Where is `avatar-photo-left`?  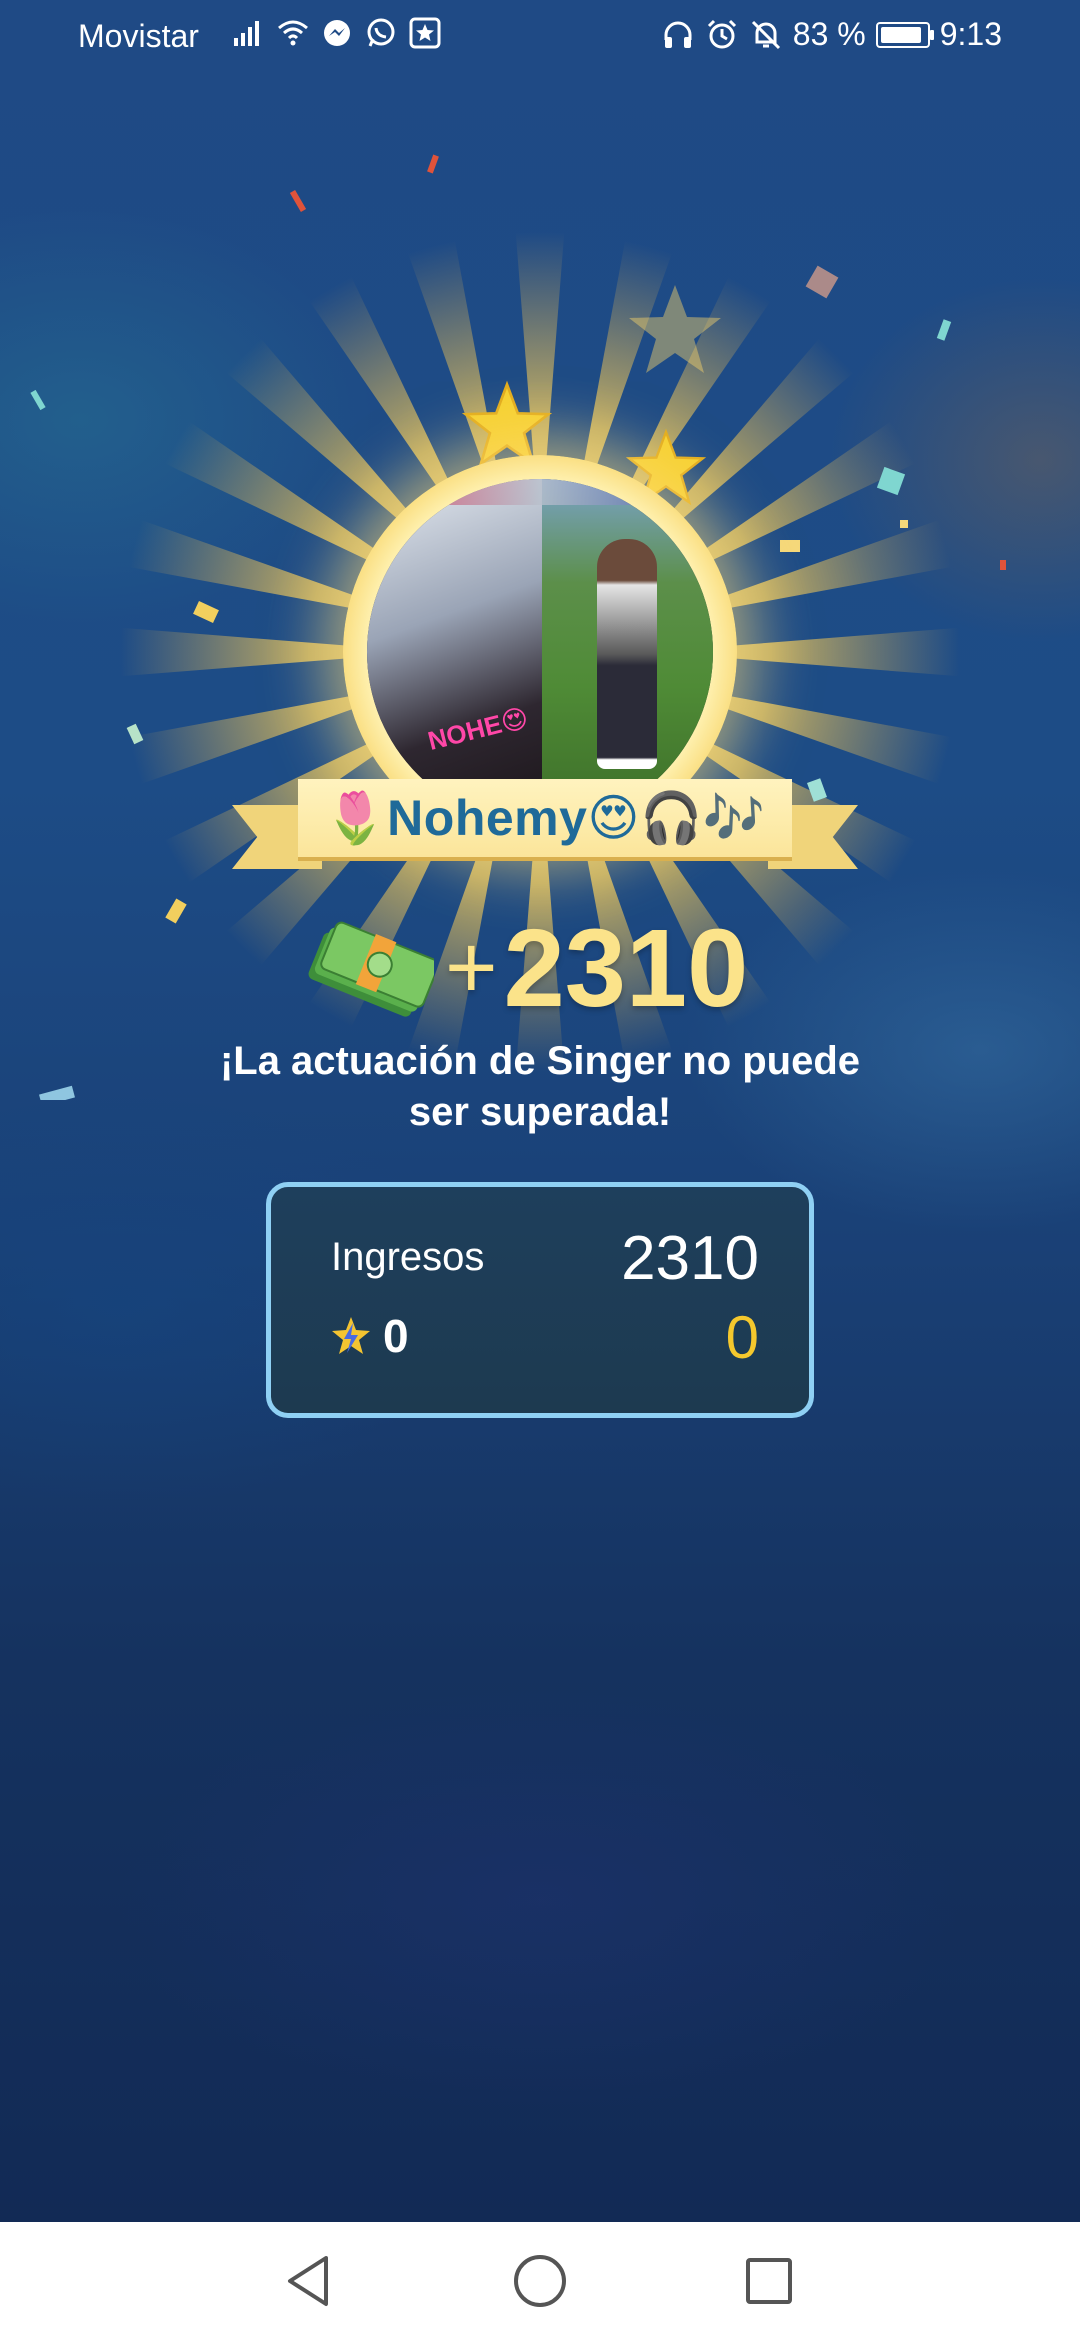 avatar-photo-left is located at coordinates (454, 652).